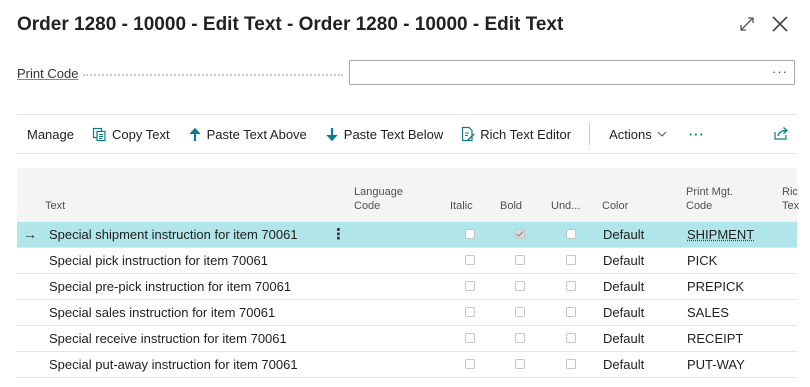  What do you see at coordinates (158, 260) in the screenshot?
I see `text-cell: Special pick instruction for item 70061` at bounding box center [158, 260].